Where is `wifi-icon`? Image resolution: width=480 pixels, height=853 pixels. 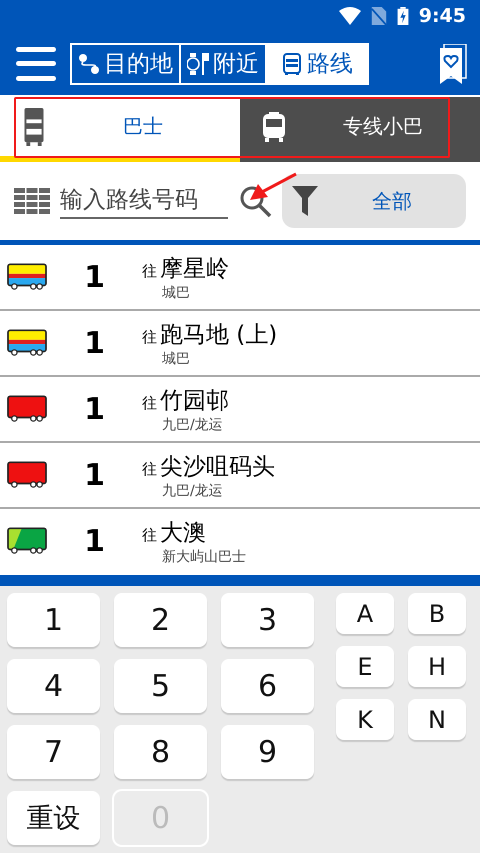 wifi-icon is located at coordinates (349, 16).